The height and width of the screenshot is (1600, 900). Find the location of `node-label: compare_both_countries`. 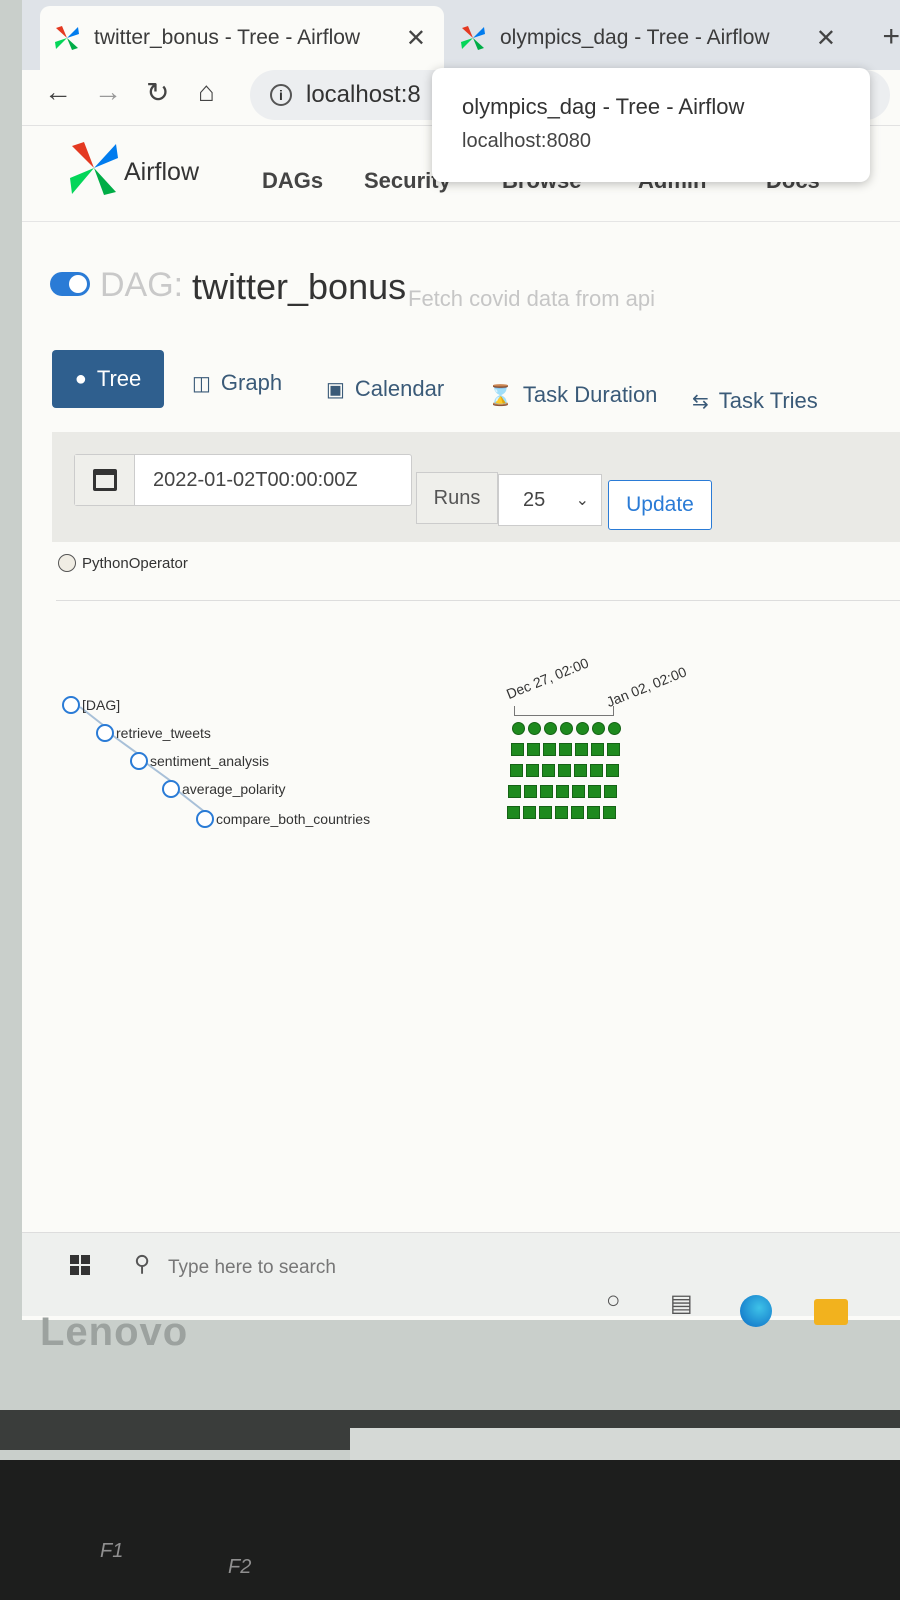

node-label: compare_both_countries is located at coordinates (293, 819).